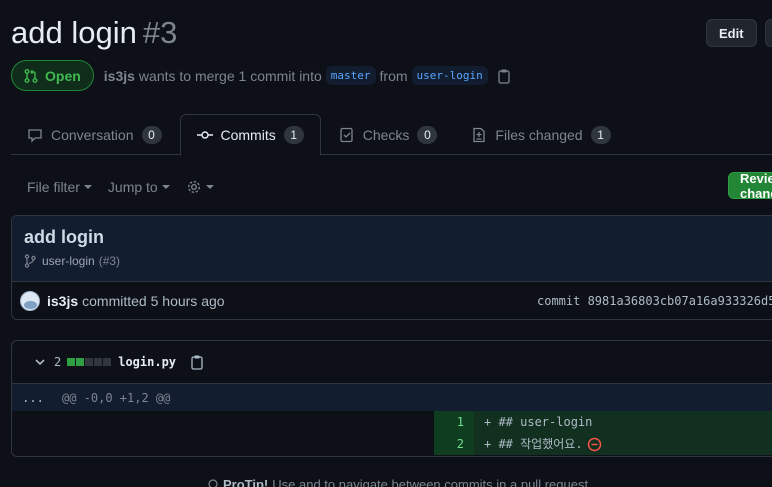 The height and width of the screenshot is (487, 772). What do you see at coordinates (350, 75) in the screenshot?
I see `base-branch: master` at bounding box center [350, 75].